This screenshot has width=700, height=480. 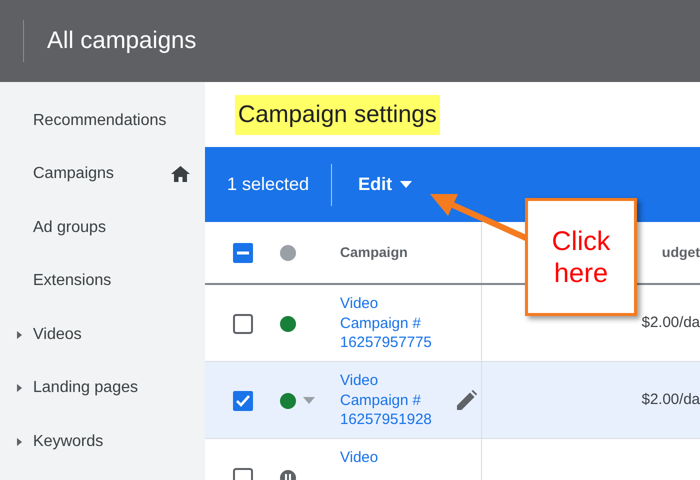 I want to click on column-header: Campaign, so click(x=374, y=252).